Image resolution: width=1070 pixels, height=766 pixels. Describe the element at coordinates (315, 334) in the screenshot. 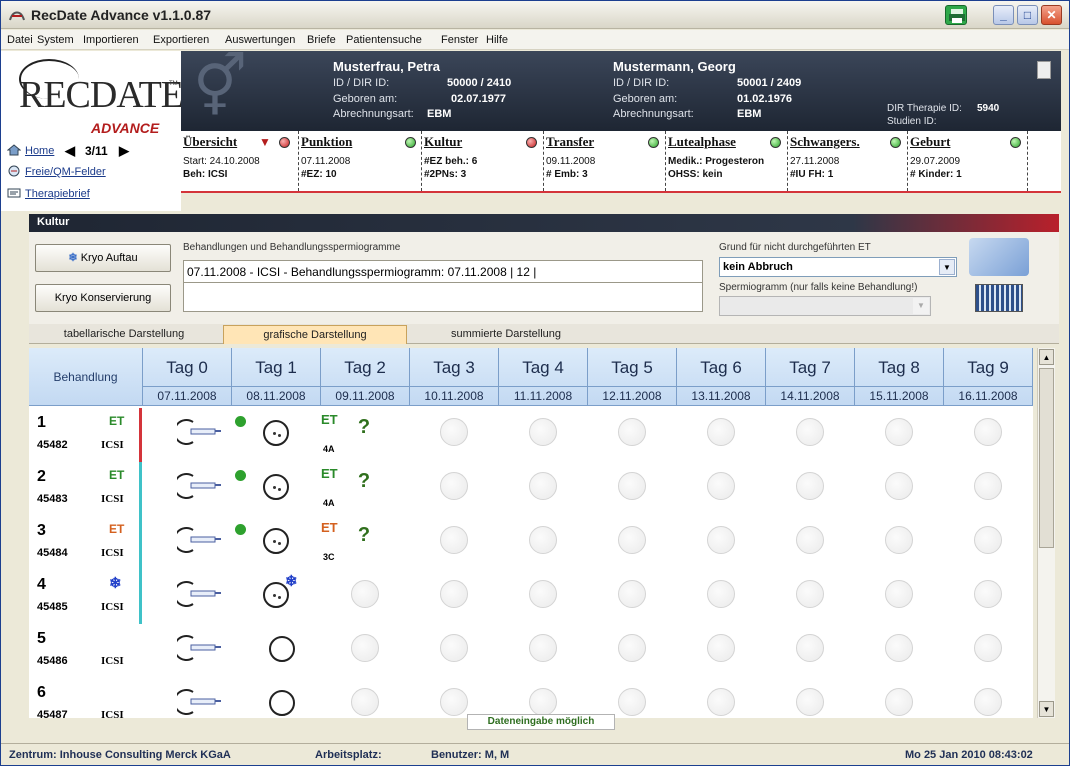

I see `tab-grafische: grafische Darstellung` at that location.